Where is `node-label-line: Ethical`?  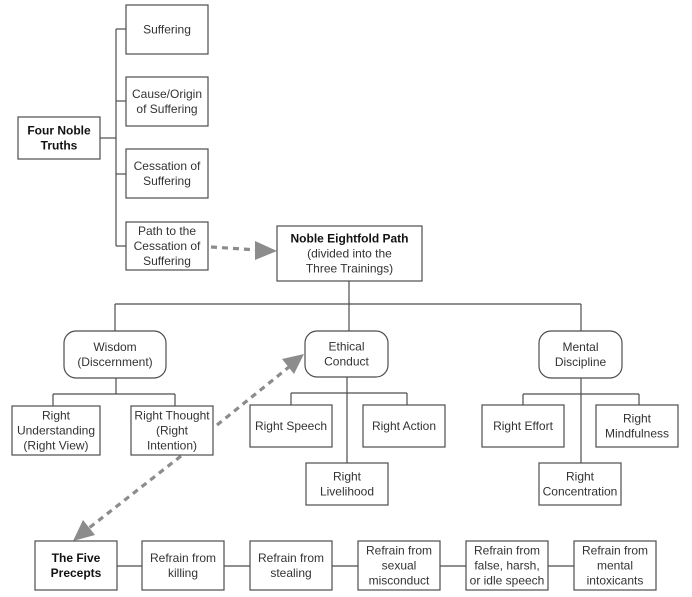
node-label-line: Ethical is located at coordinates (346, 347).